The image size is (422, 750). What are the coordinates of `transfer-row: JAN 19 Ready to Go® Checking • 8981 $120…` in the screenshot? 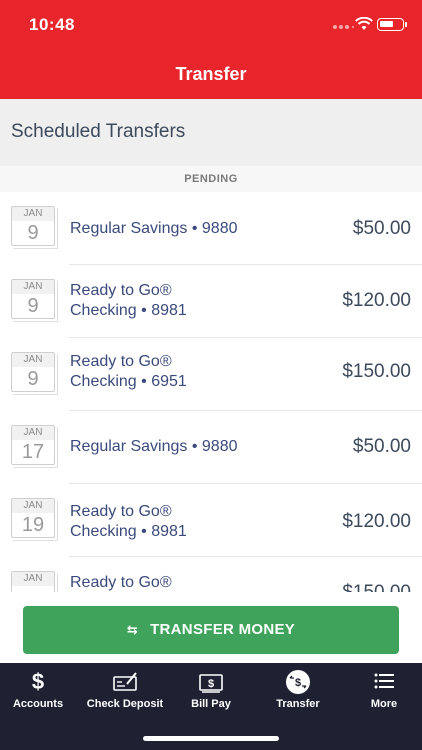 It's located at (211, 520).